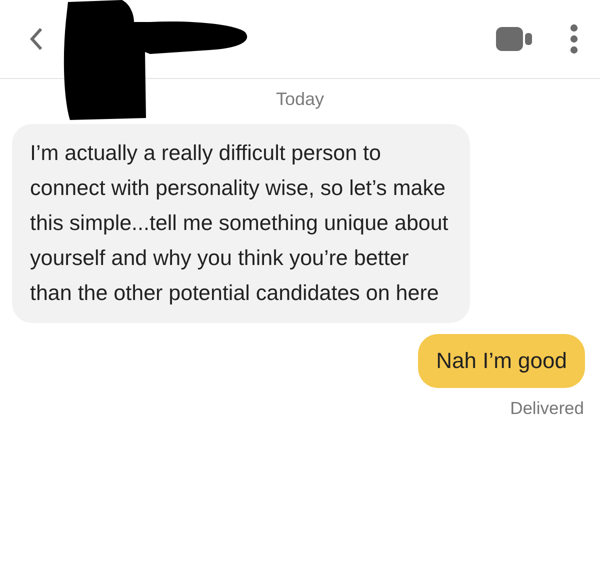 The width and height of the screenshot is (600, 583). What do you see at coordinates (574, 39) in the screenshot?
I see `more-options-icon` at bounding box center [574, 39].